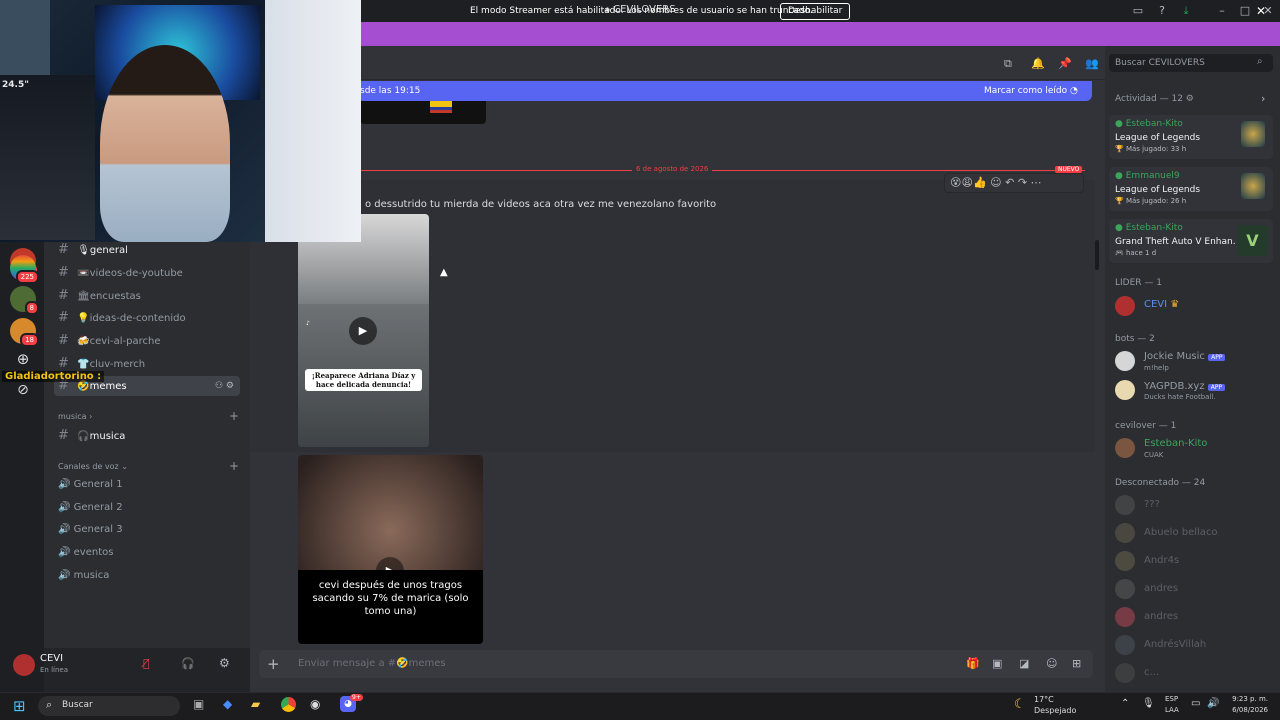  What do you see at coordinates (1213, 703) in the screenshot?
I see `volume-icon: 🔊` at bounding box center [1213, 703].